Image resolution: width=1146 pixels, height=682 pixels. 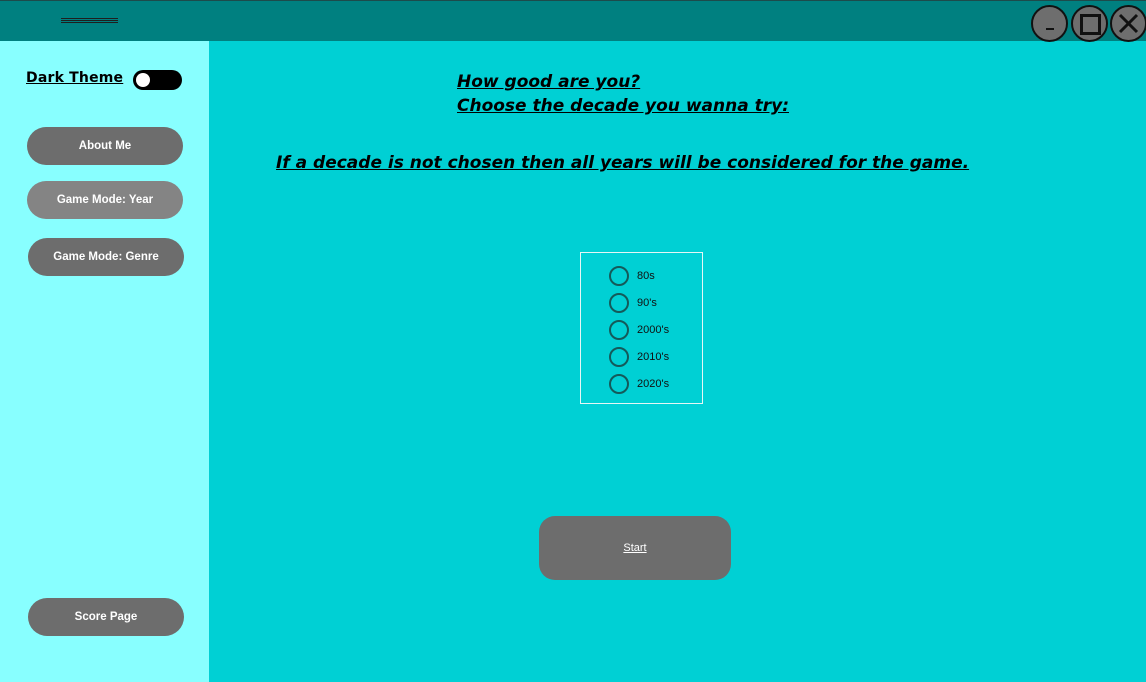 I want to click on dark-theme-toggle, so click(x=157, y=80).